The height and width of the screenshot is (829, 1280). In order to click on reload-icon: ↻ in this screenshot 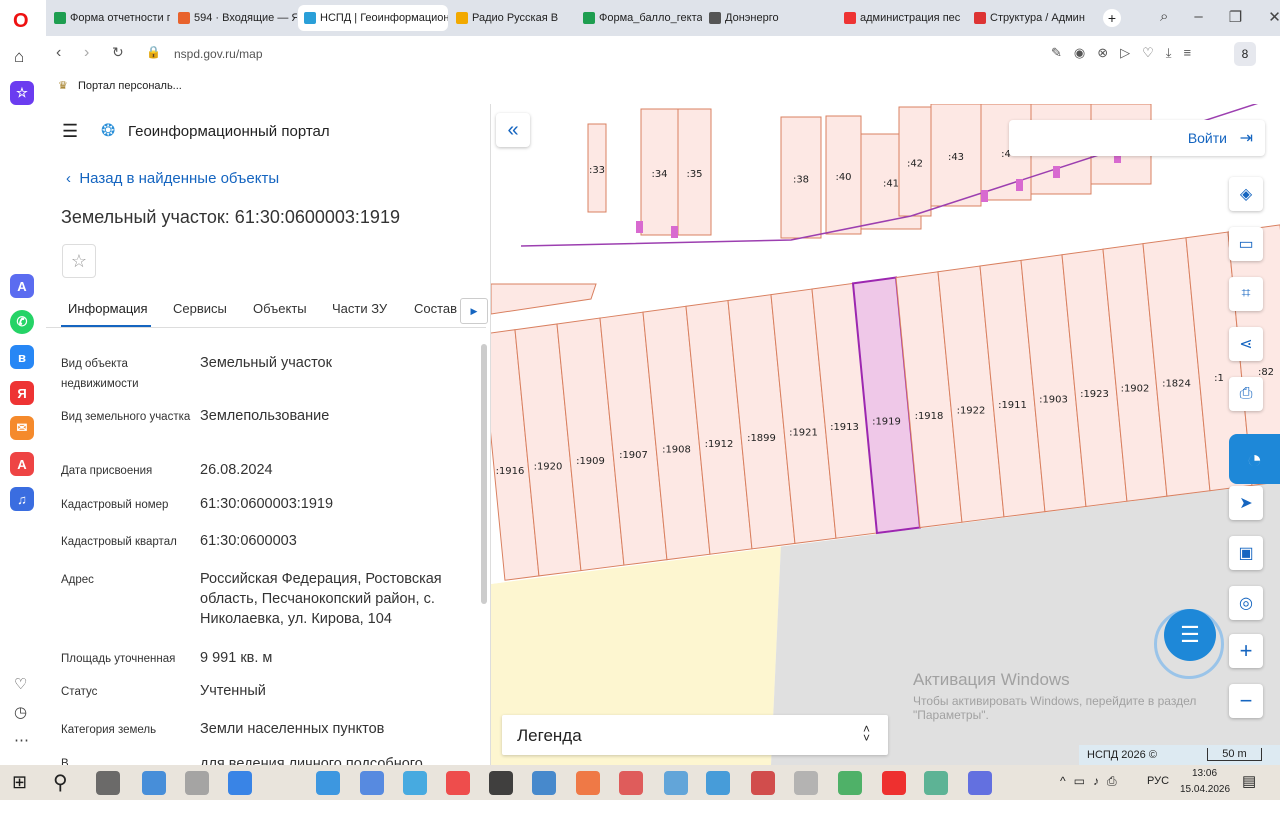, I will do `click(118, 52)`.